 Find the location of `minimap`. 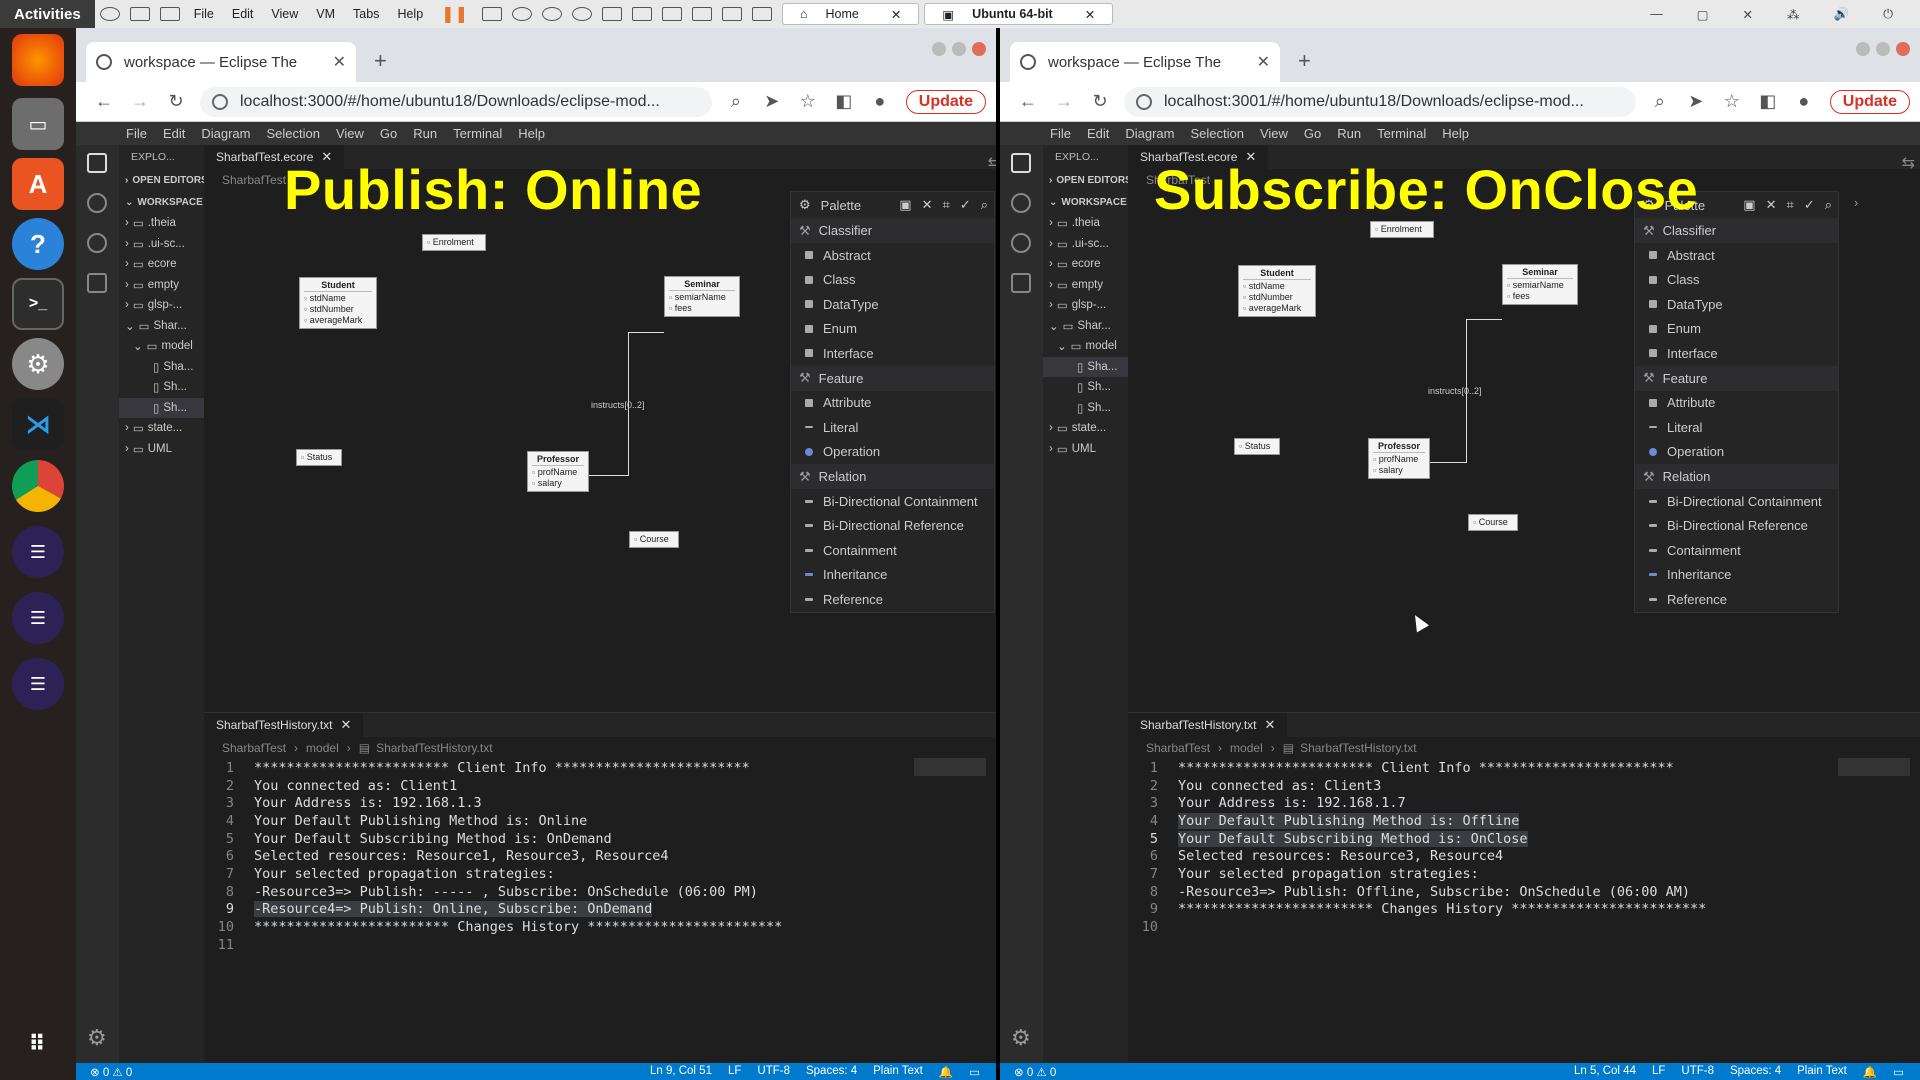

minimap is located at coordinates (1874, 767).